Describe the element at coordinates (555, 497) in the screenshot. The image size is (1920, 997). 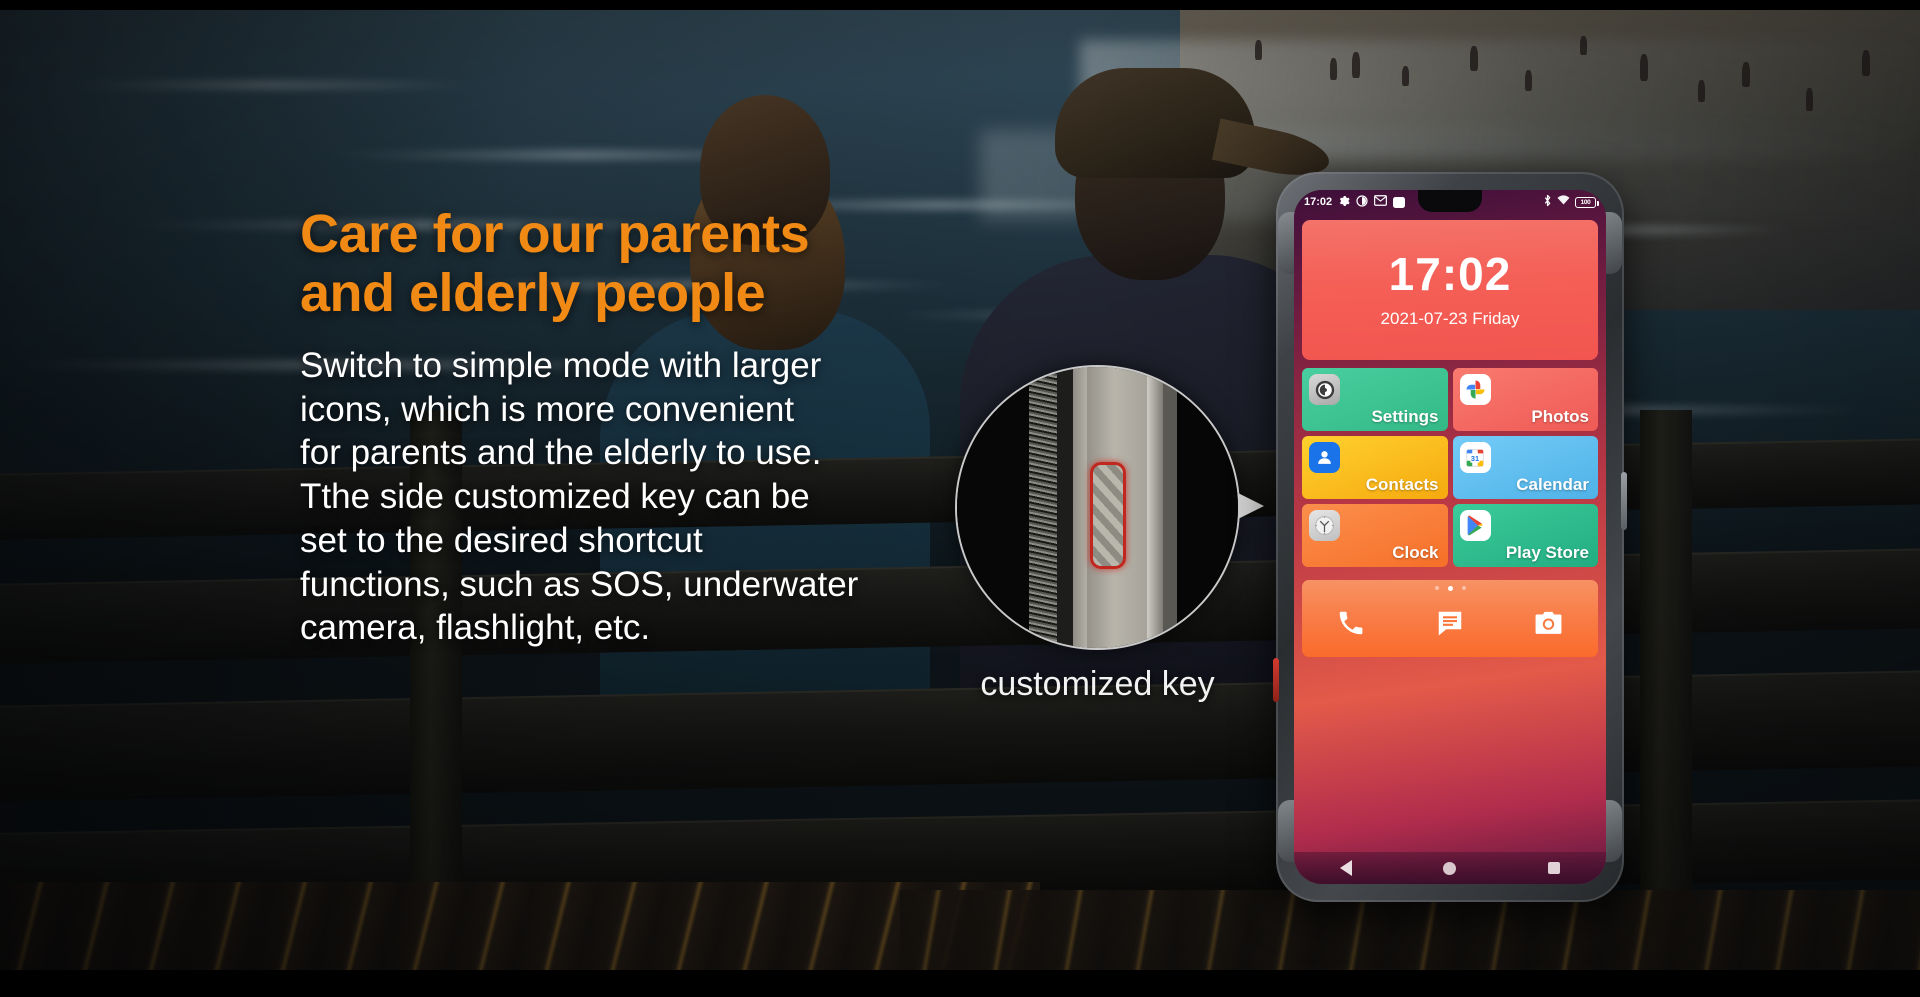
I see `body-line: Tthe side customized key can be` at that location.